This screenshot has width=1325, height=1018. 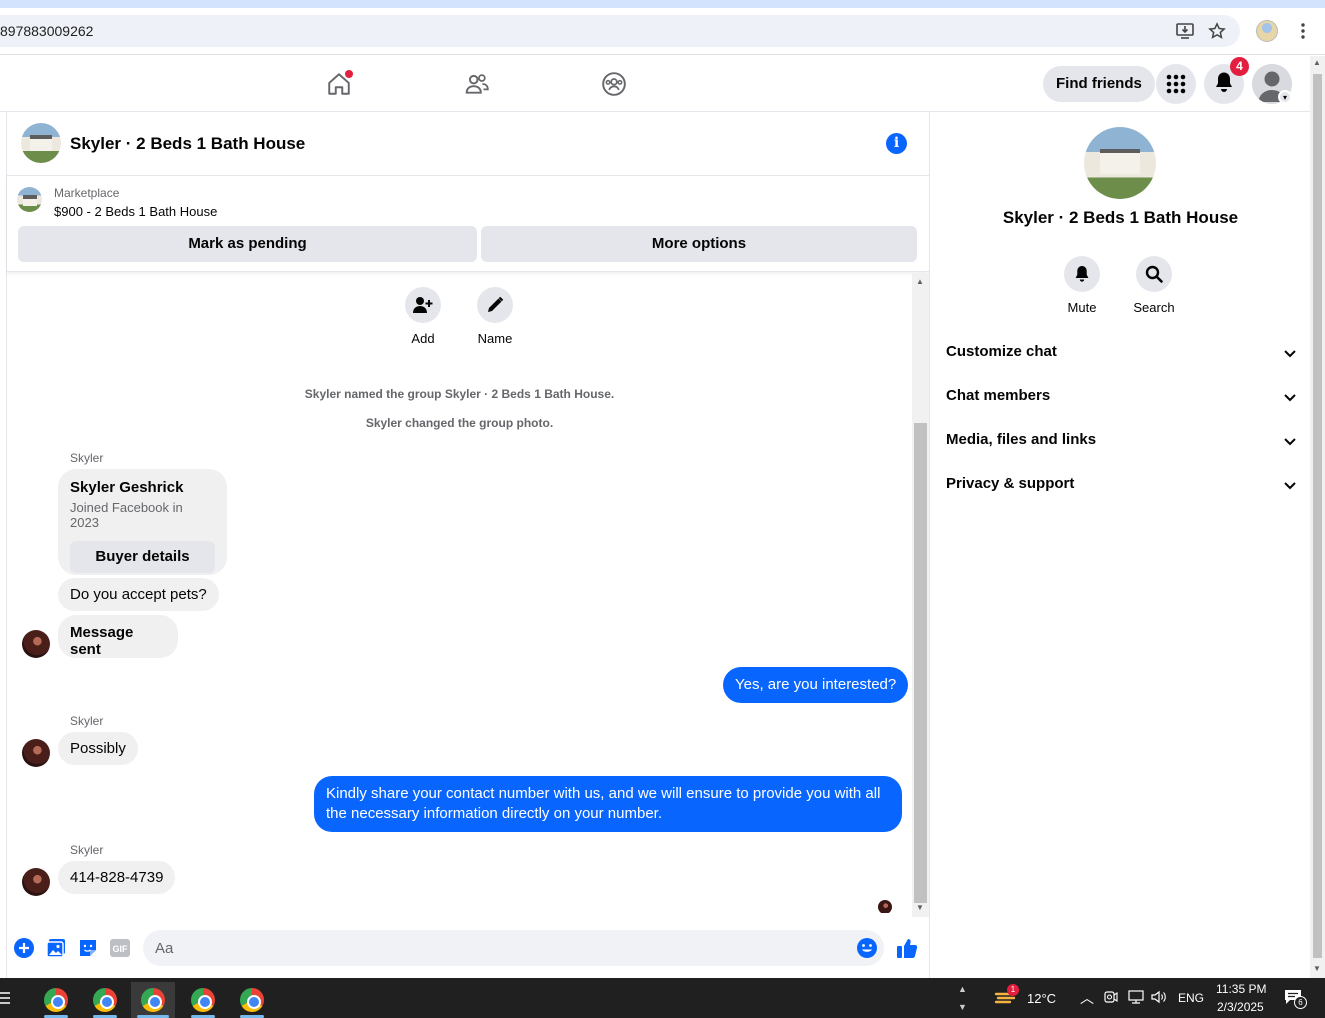 What do you see at coordinates (1154, 274) in the screenshot?
I see `search-icon` at bounding box center [1154, 274].